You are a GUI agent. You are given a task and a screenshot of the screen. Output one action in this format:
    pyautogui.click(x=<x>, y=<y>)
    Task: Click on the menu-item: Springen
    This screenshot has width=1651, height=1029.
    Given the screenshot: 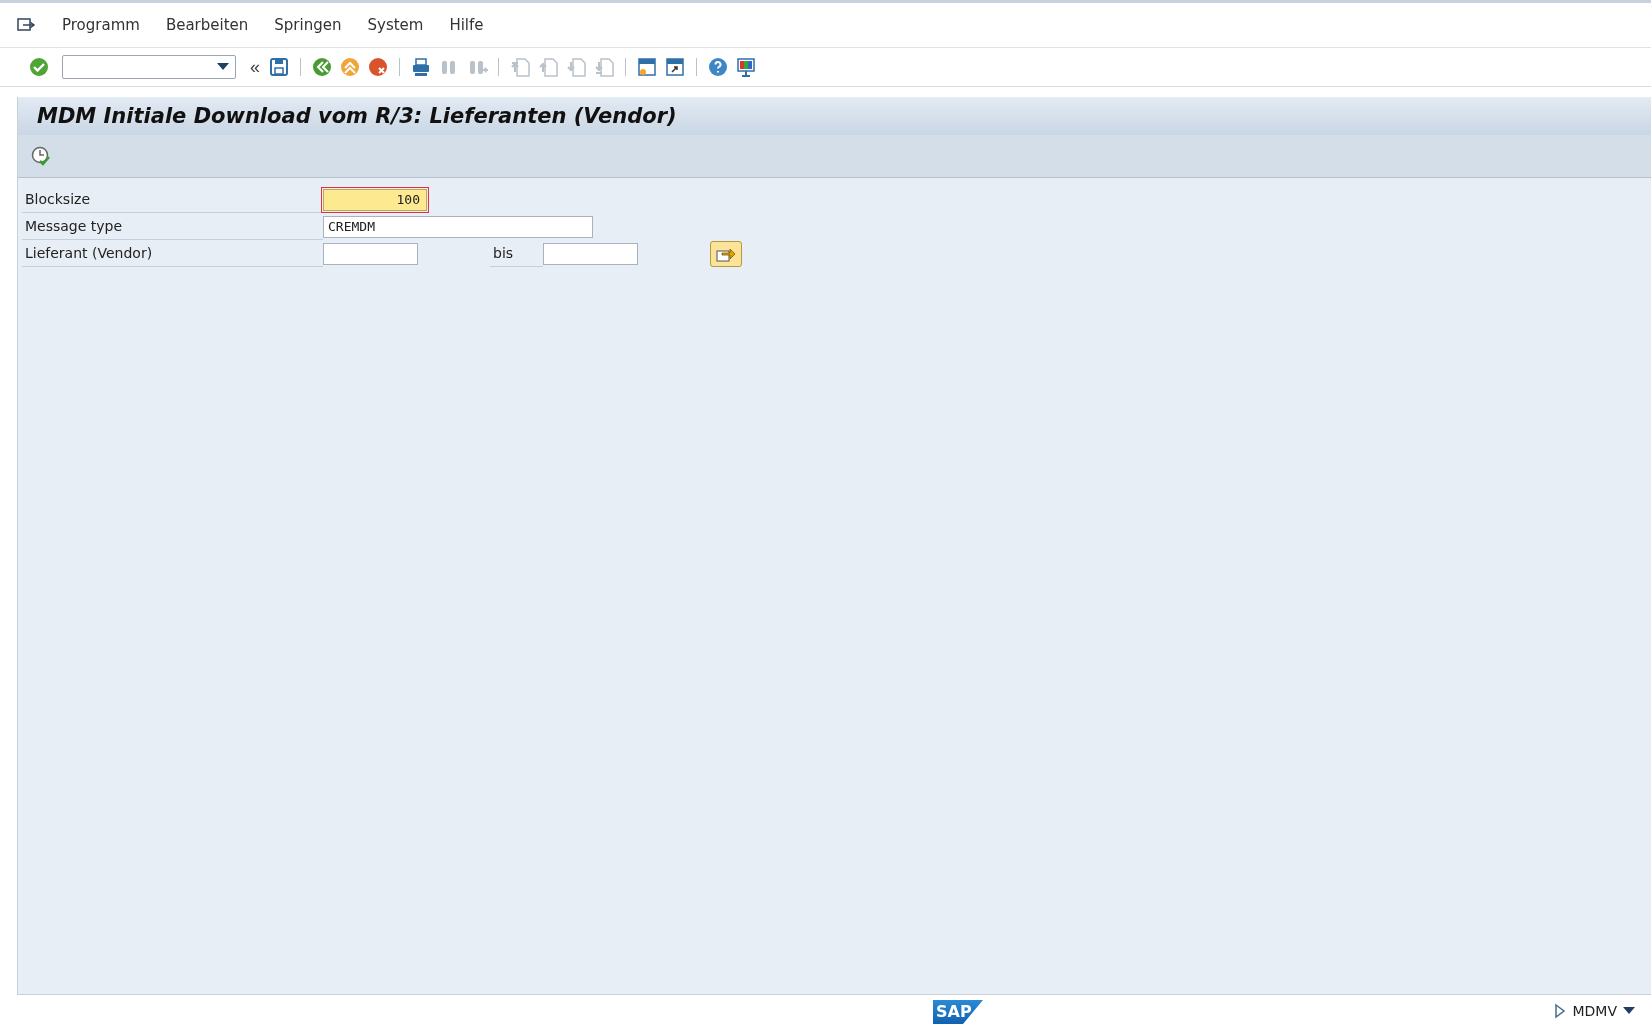 What is the action you would take?
    pyautogui.click(x=308, y=25)
    